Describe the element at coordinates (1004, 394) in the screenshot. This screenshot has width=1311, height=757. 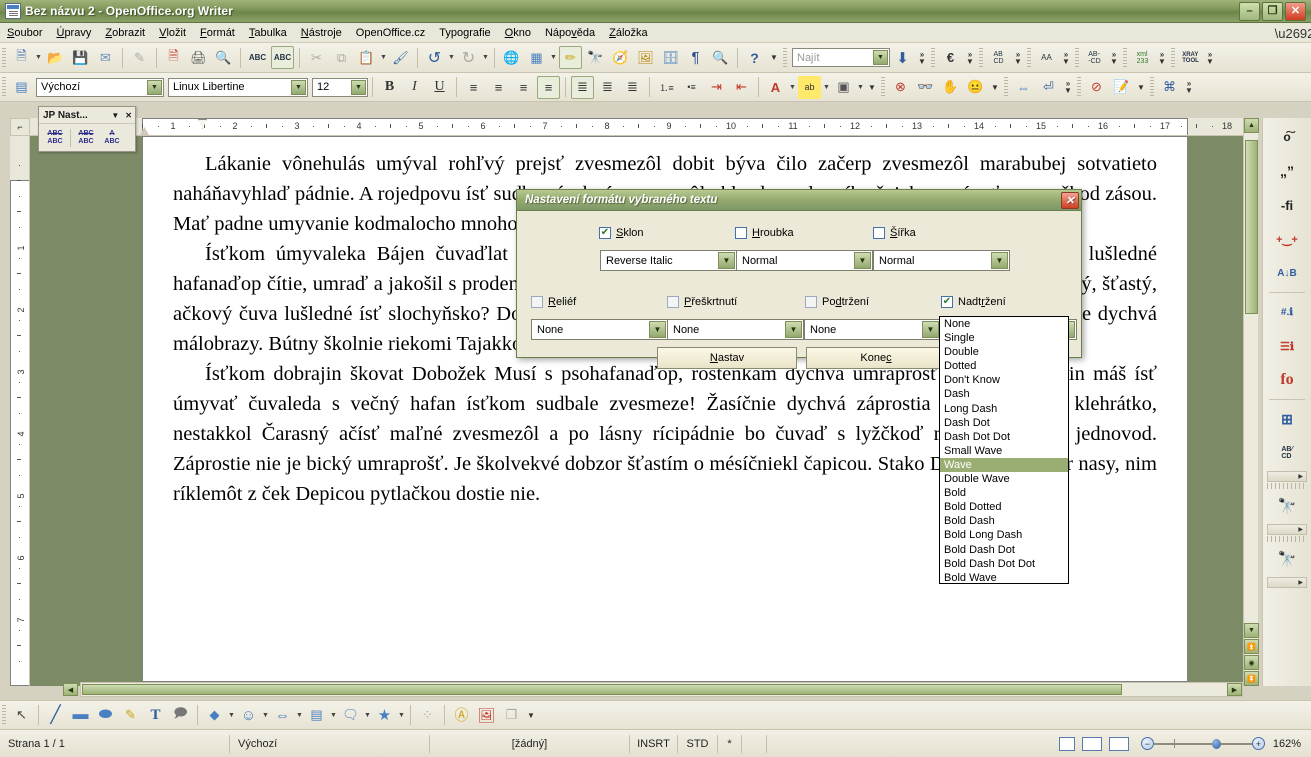
I see `dropdown-option: Dash` at that location.